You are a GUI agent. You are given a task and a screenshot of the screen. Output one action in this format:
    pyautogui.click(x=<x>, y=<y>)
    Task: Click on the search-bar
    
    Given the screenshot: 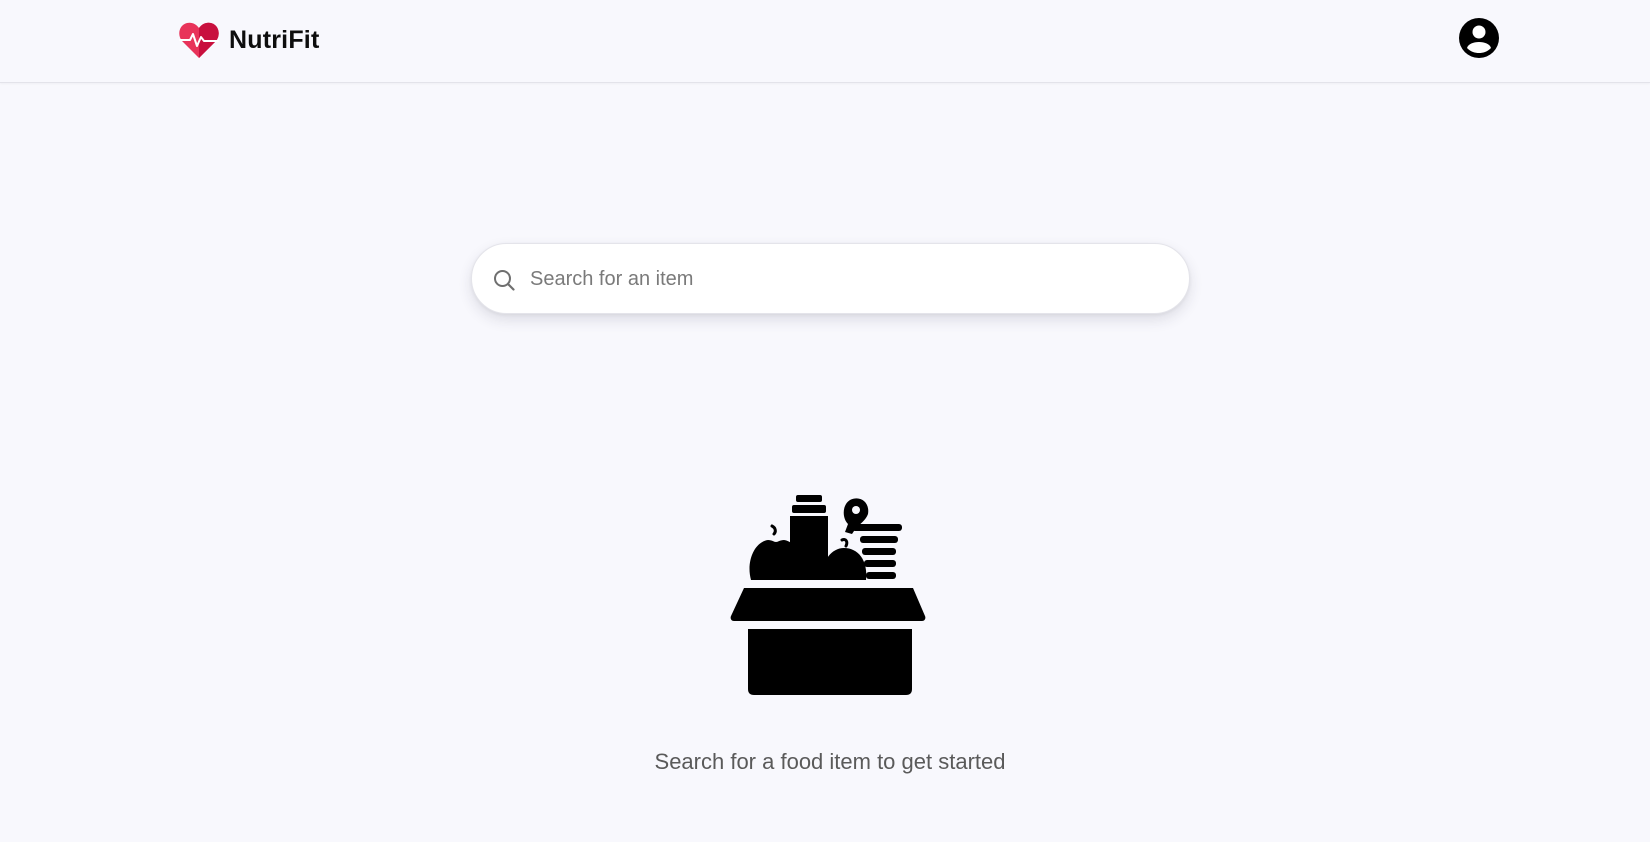 What is the action you would take?
    pyautogui.click(x=830, y=278)
    